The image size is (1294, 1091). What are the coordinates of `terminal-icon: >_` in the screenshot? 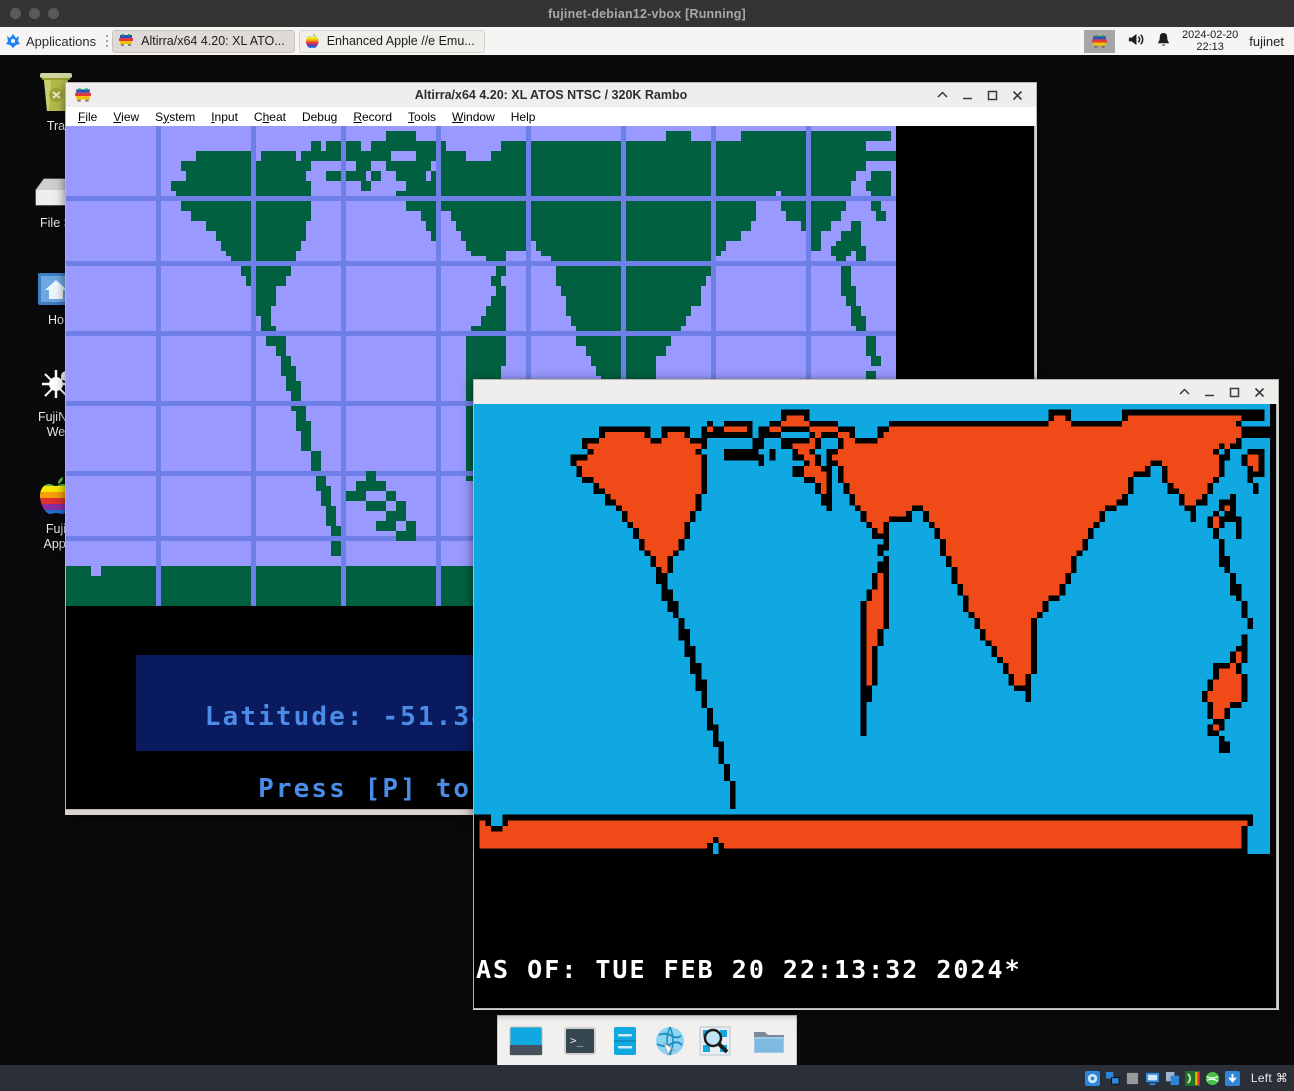 It's located at (580, 1041).